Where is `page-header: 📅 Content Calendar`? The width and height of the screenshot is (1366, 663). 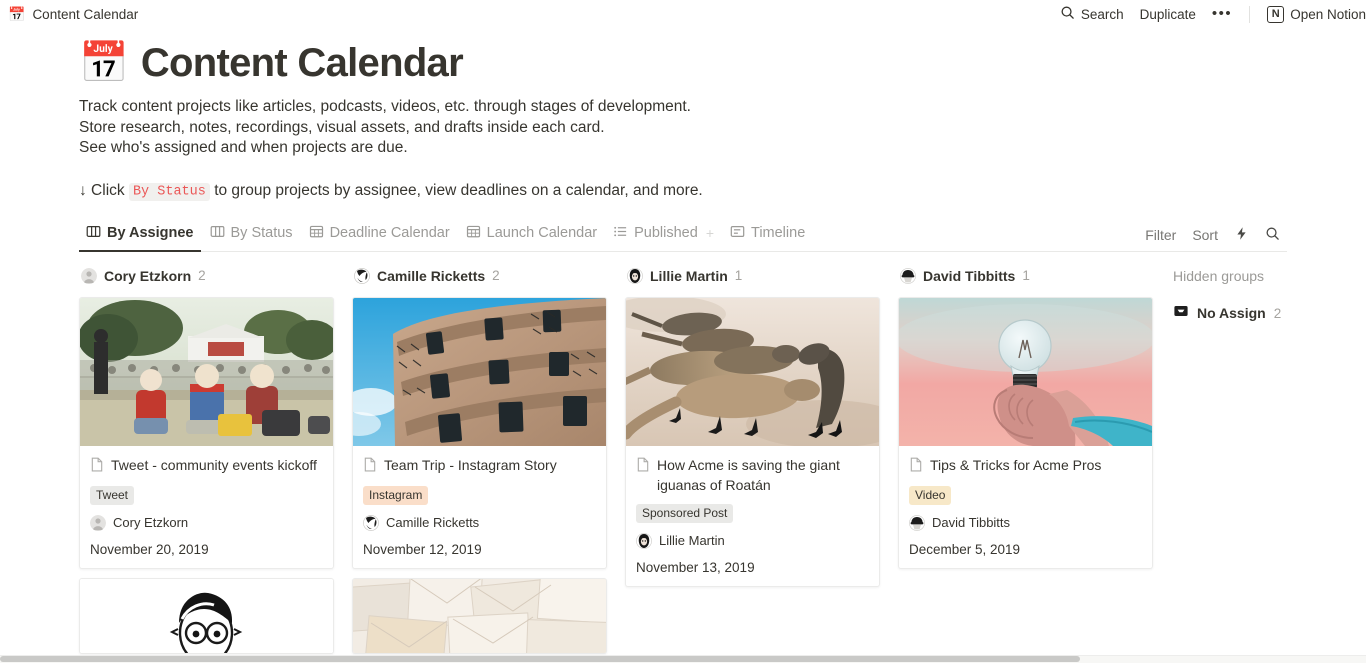
page-header: 📅 Content Calendar is located at coordinates (722, 63).